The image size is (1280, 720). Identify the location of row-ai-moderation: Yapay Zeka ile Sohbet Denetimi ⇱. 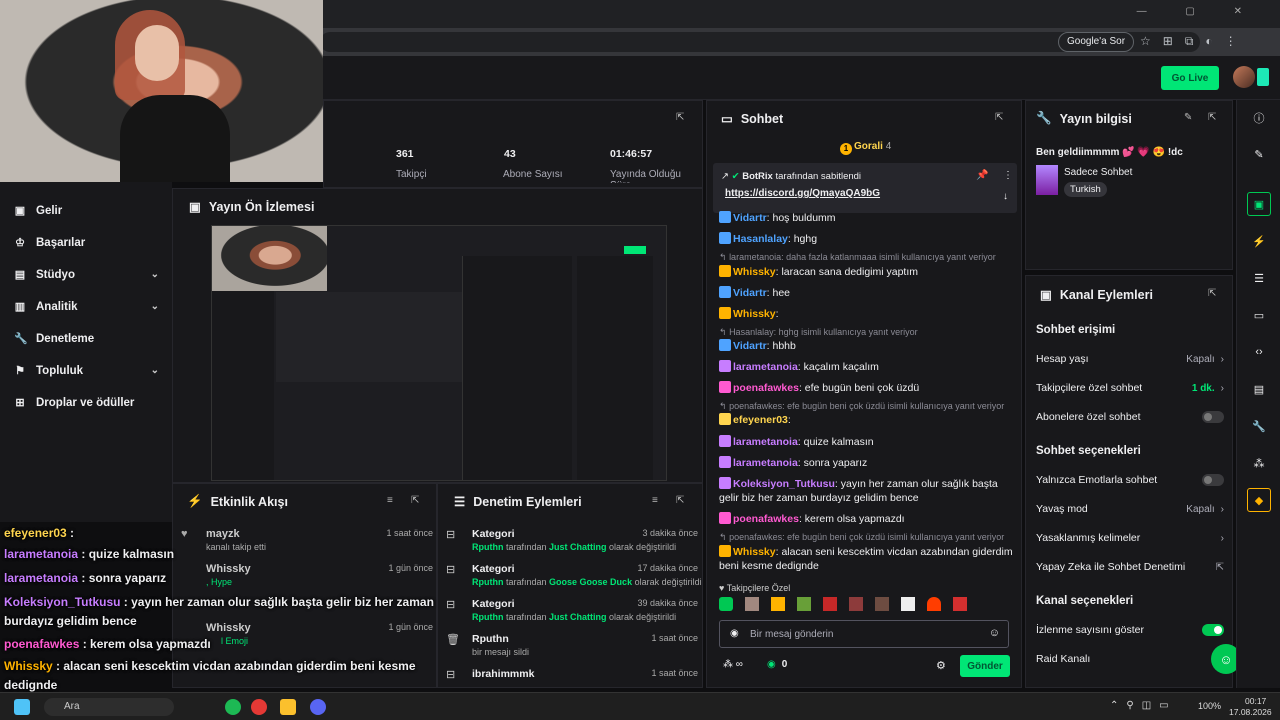
(1130, 567).